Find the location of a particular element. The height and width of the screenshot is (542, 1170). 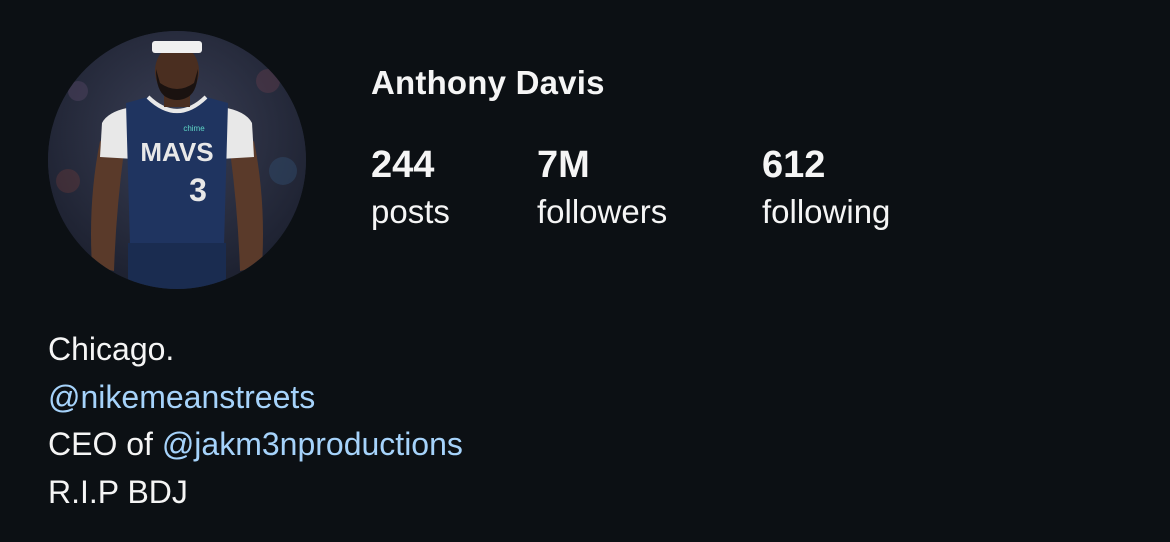

stat-posts: 244 posts is located at coordinates (410, 189).